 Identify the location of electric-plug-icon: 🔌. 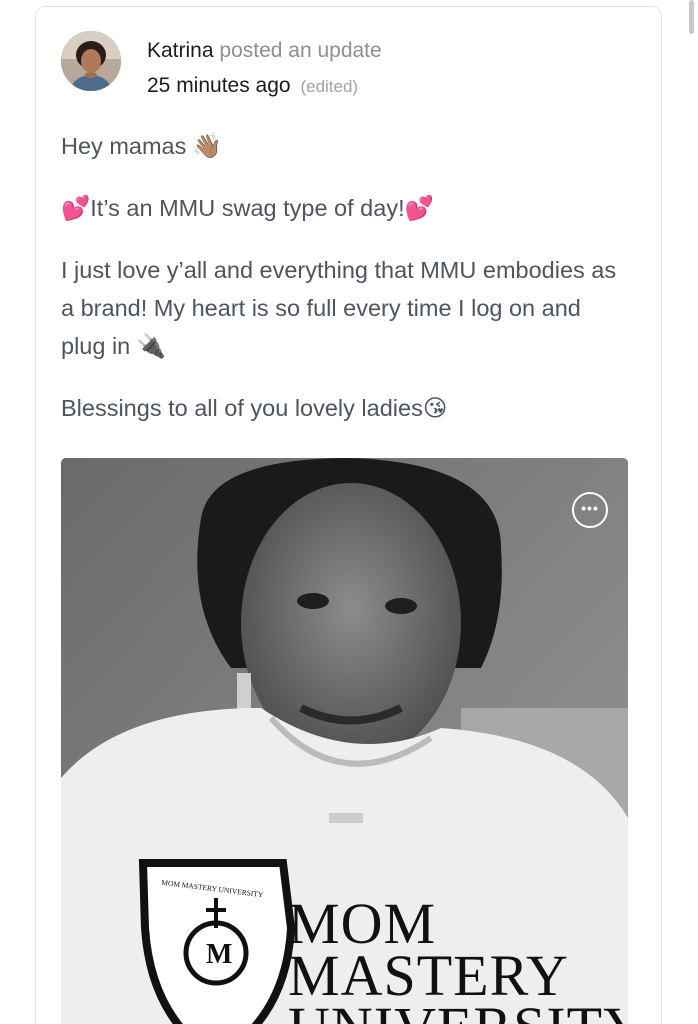
(151, 346).